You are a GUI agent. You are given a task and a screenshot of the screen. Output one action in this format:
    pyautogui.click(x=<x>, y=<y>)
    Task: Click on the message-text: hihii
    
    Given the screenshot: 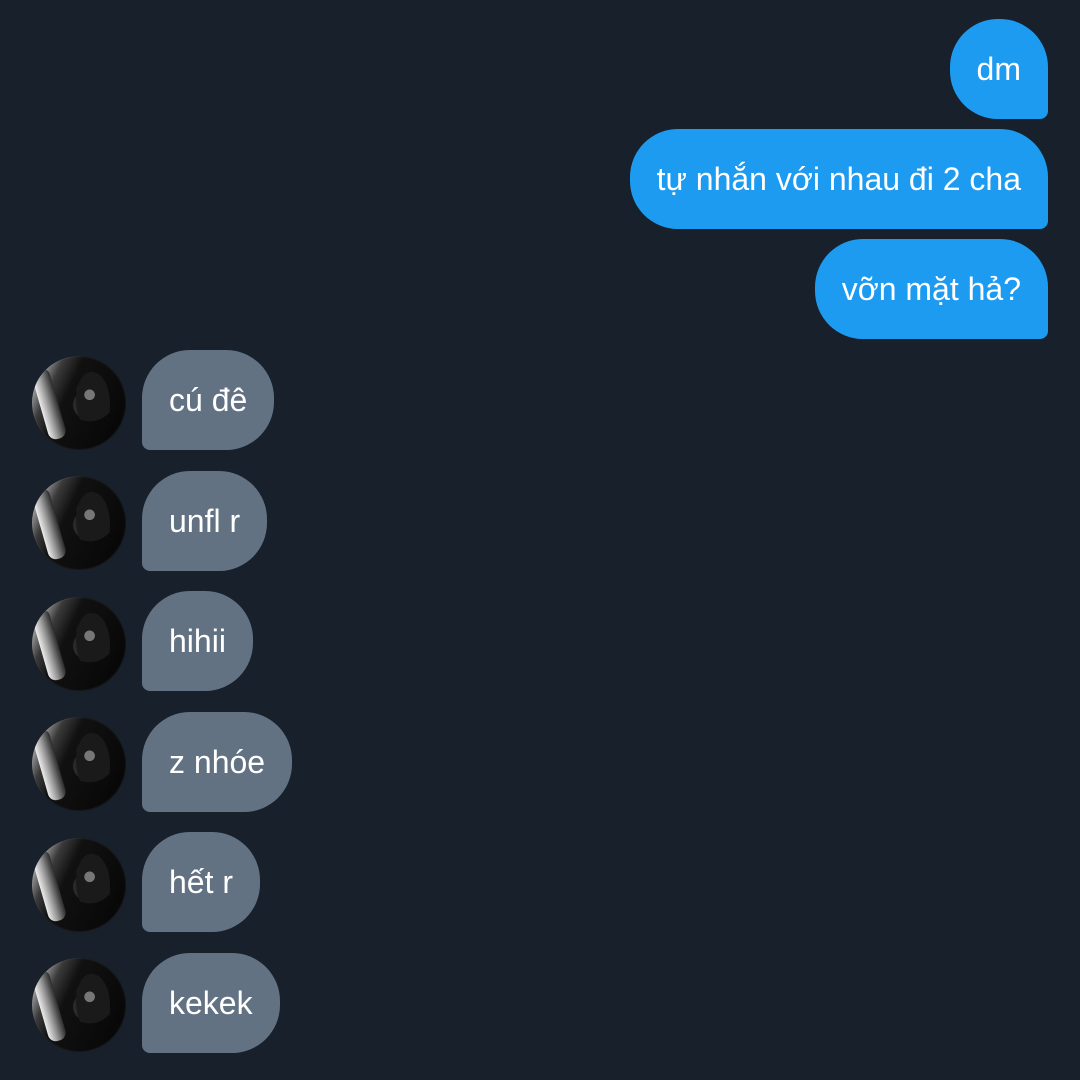 What is the action you would take?
    pyautogui.click(x=197, y=641)
    